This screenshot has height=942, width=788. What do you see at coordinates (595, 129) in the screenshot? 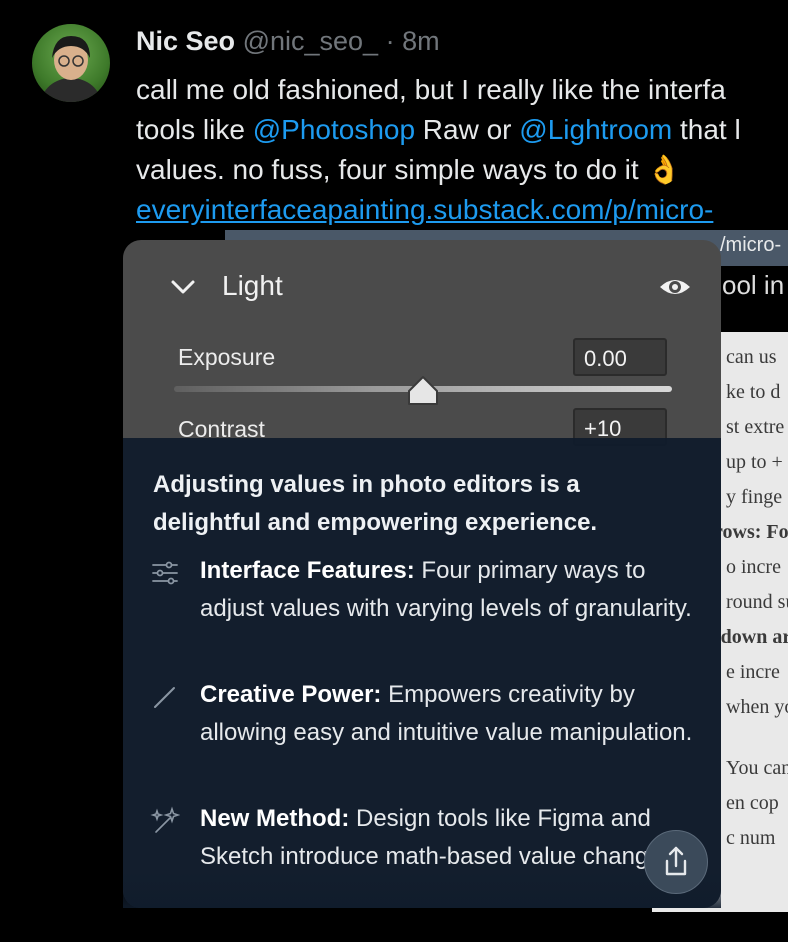
I see `mention-lightroom: @Lightroom` at bounding box center [595, 129].